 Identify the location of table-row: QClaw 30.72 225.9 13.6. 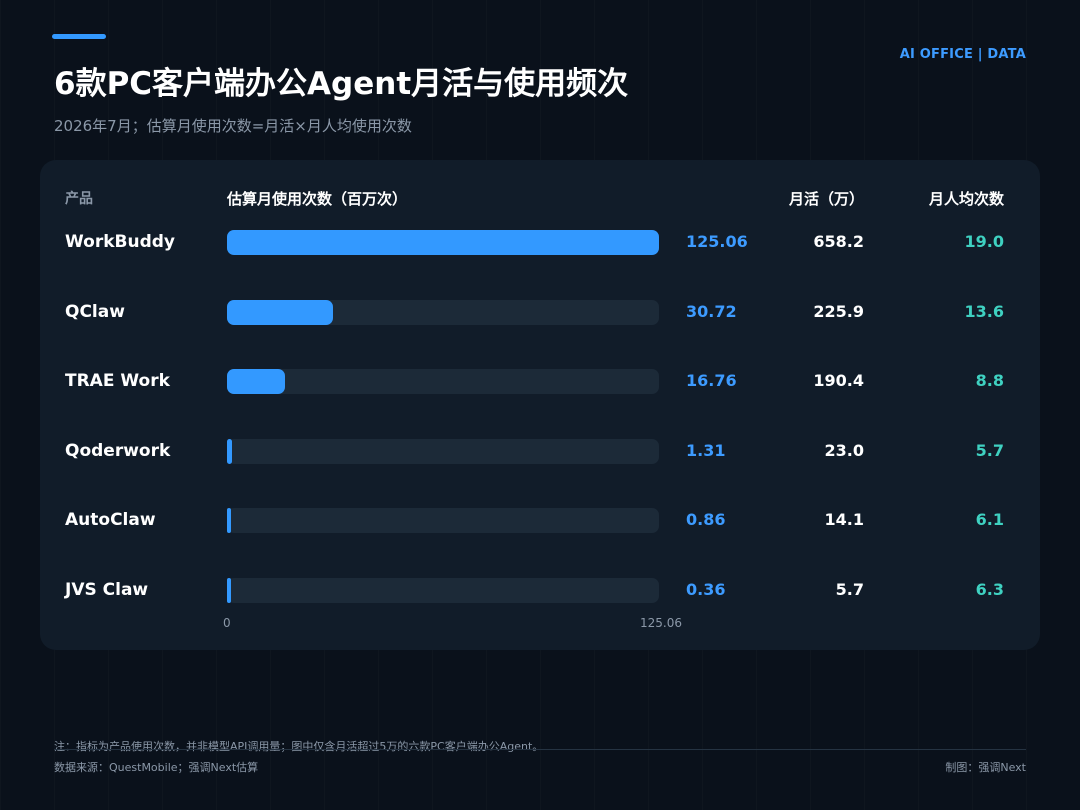
(540, 312).